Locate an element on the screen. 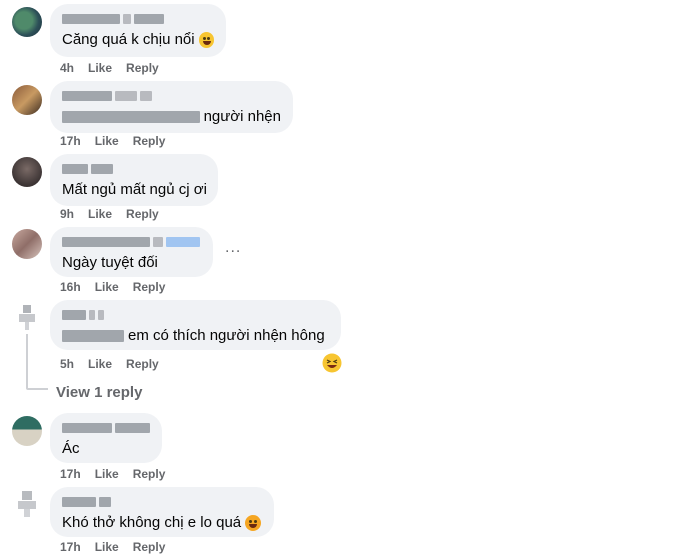 This screenshot has height=560, width=683. comment-time: 9h is located at coordinates (67, 214).